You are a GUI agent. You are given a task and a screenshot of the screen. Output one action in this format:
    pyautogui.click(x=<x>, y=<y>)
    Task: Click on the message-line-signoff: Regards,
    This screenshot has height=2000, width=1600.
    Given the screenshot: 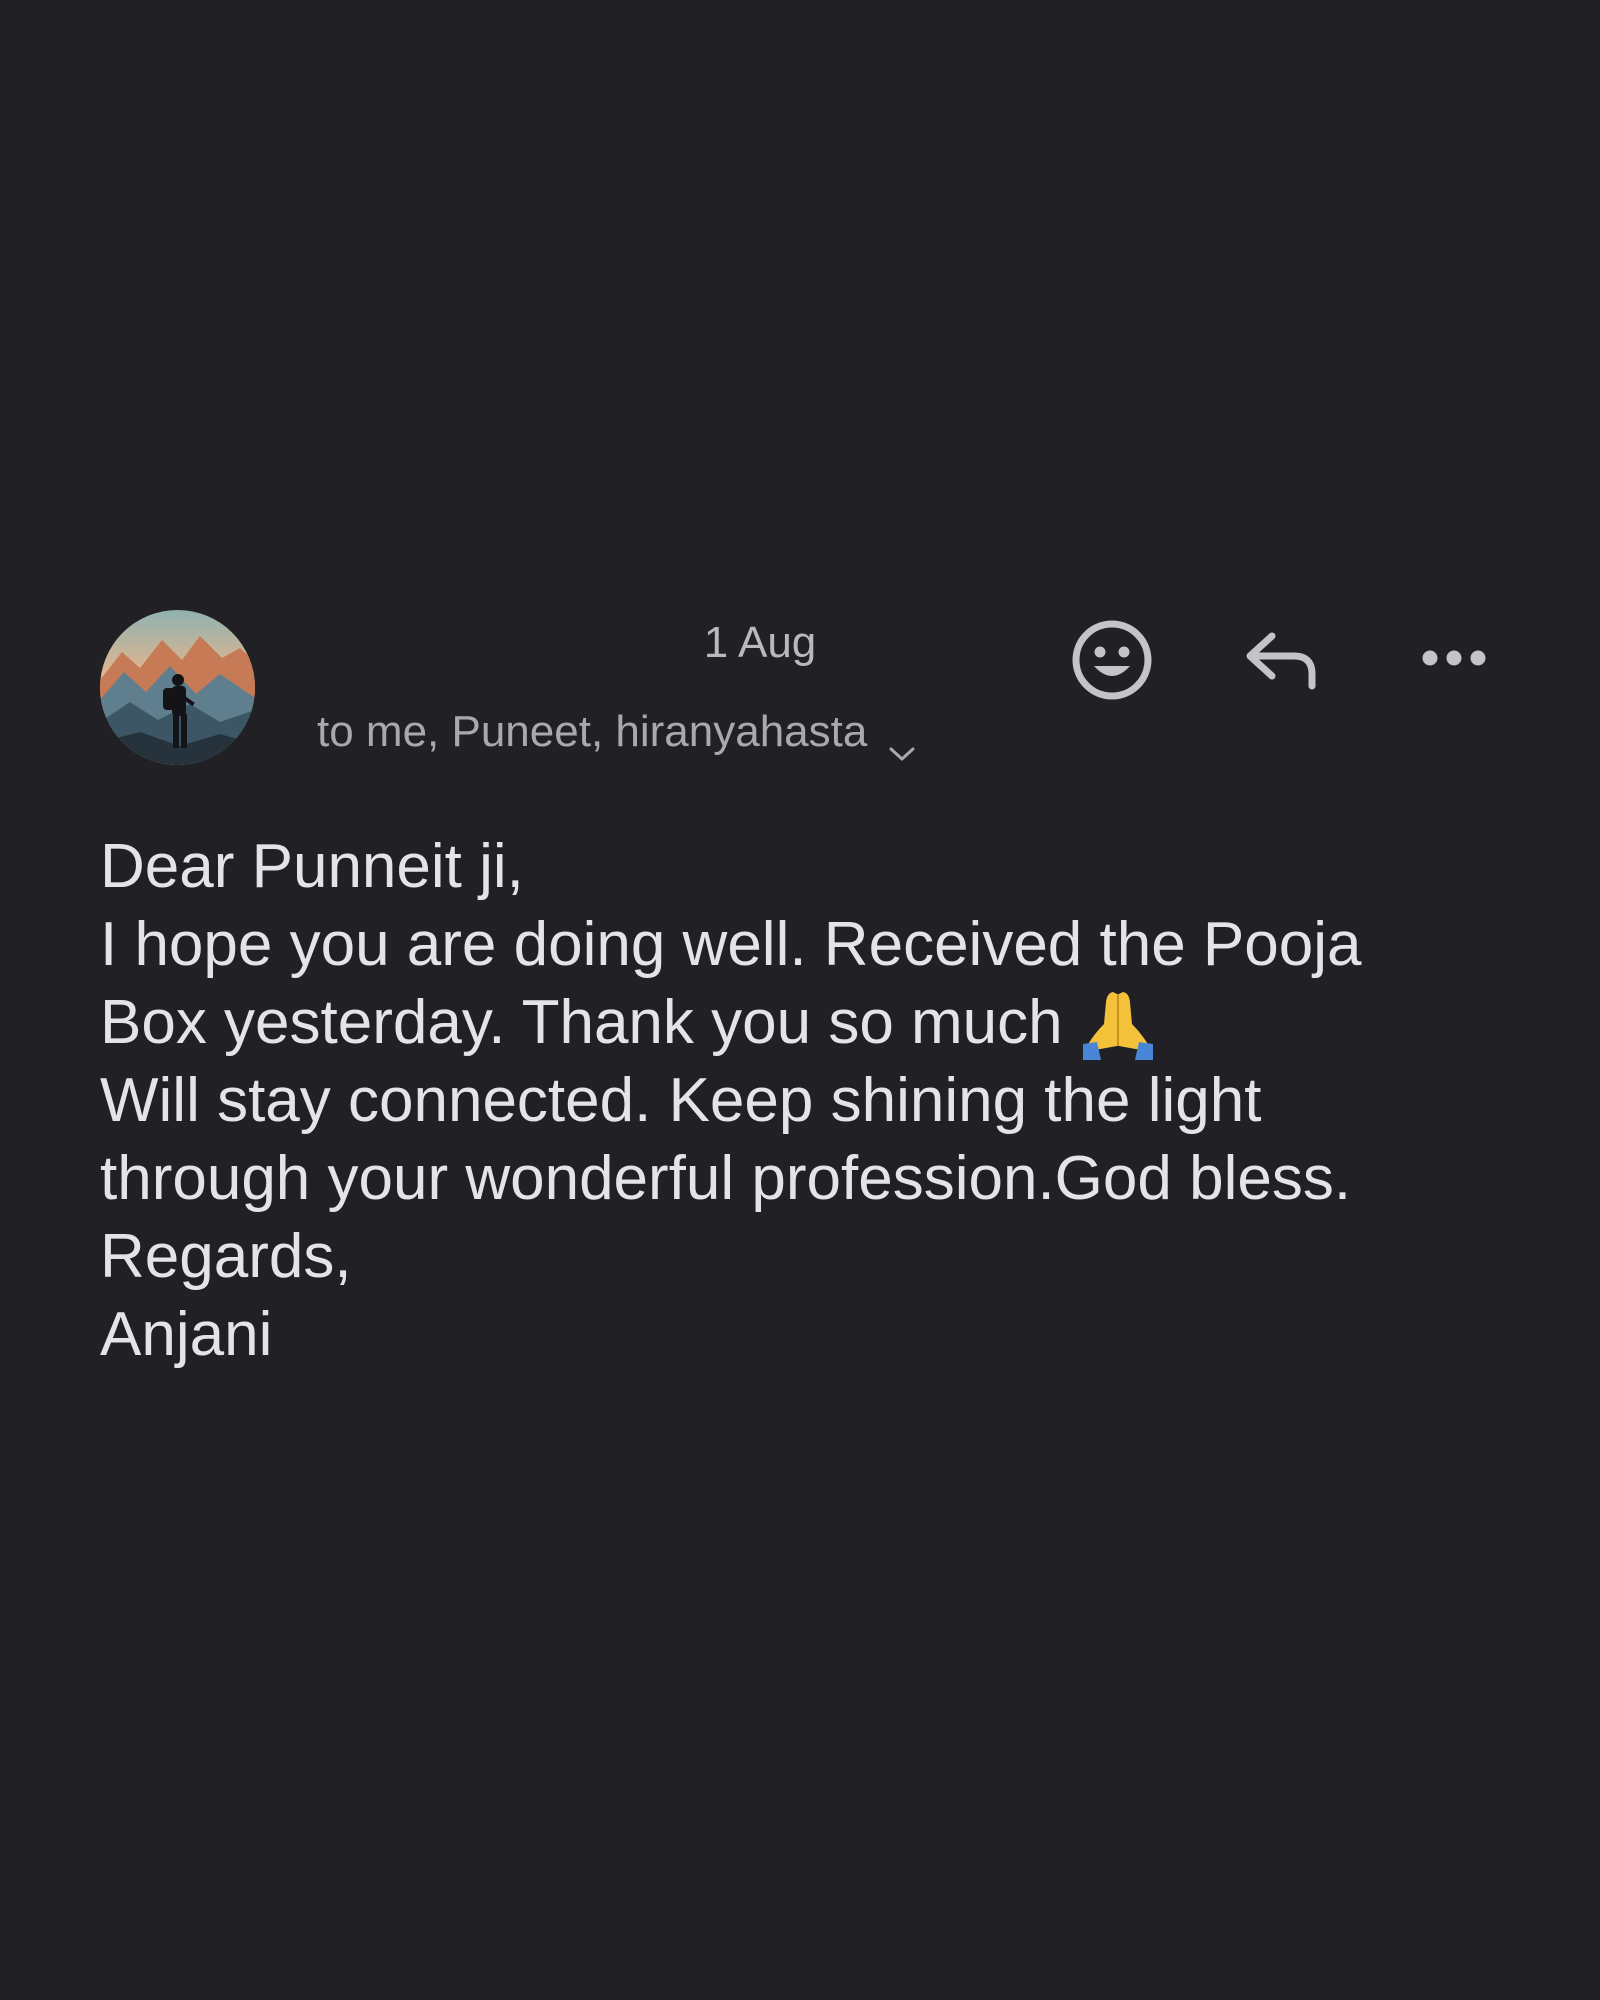 What is the action you would take?
    pyautogui.click(x=226, y=1256)
    